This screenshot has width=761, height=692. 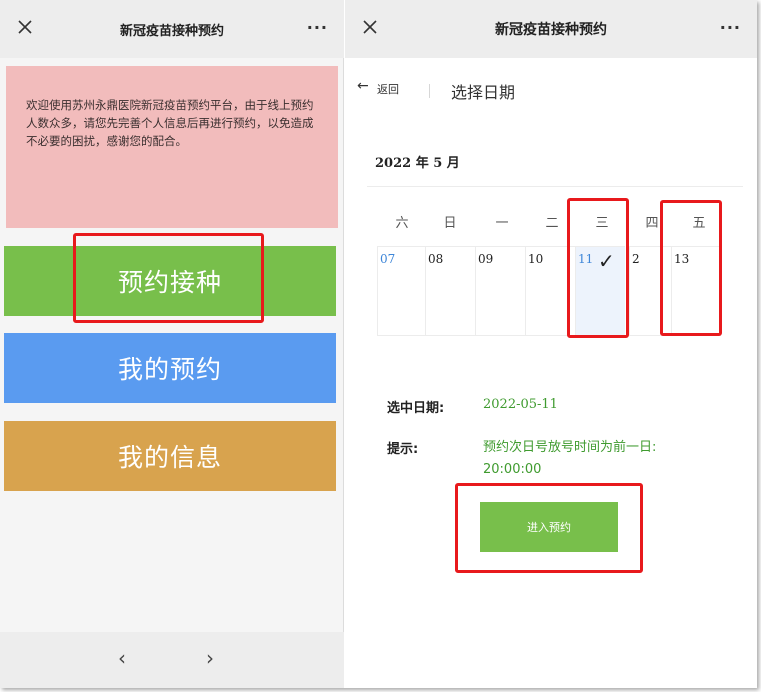 I want to click on hint-text: 预约次日号放号时间为前一日: 20:00:00, so click(x=570, y=458).